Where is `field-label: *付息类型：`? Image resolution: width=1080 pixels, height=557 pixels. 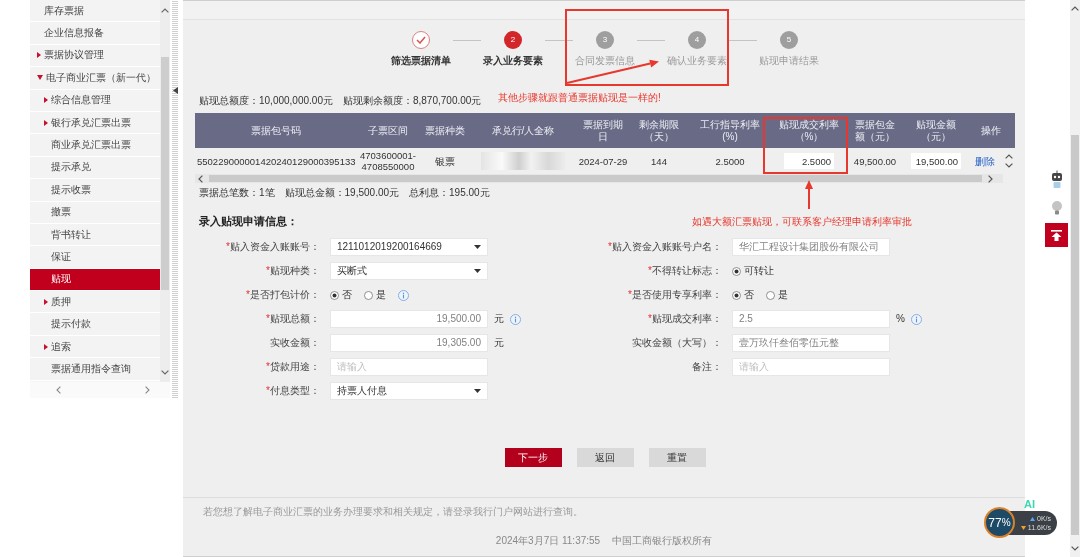
field-label: *付息类型： is located at coordinates (293, 391).